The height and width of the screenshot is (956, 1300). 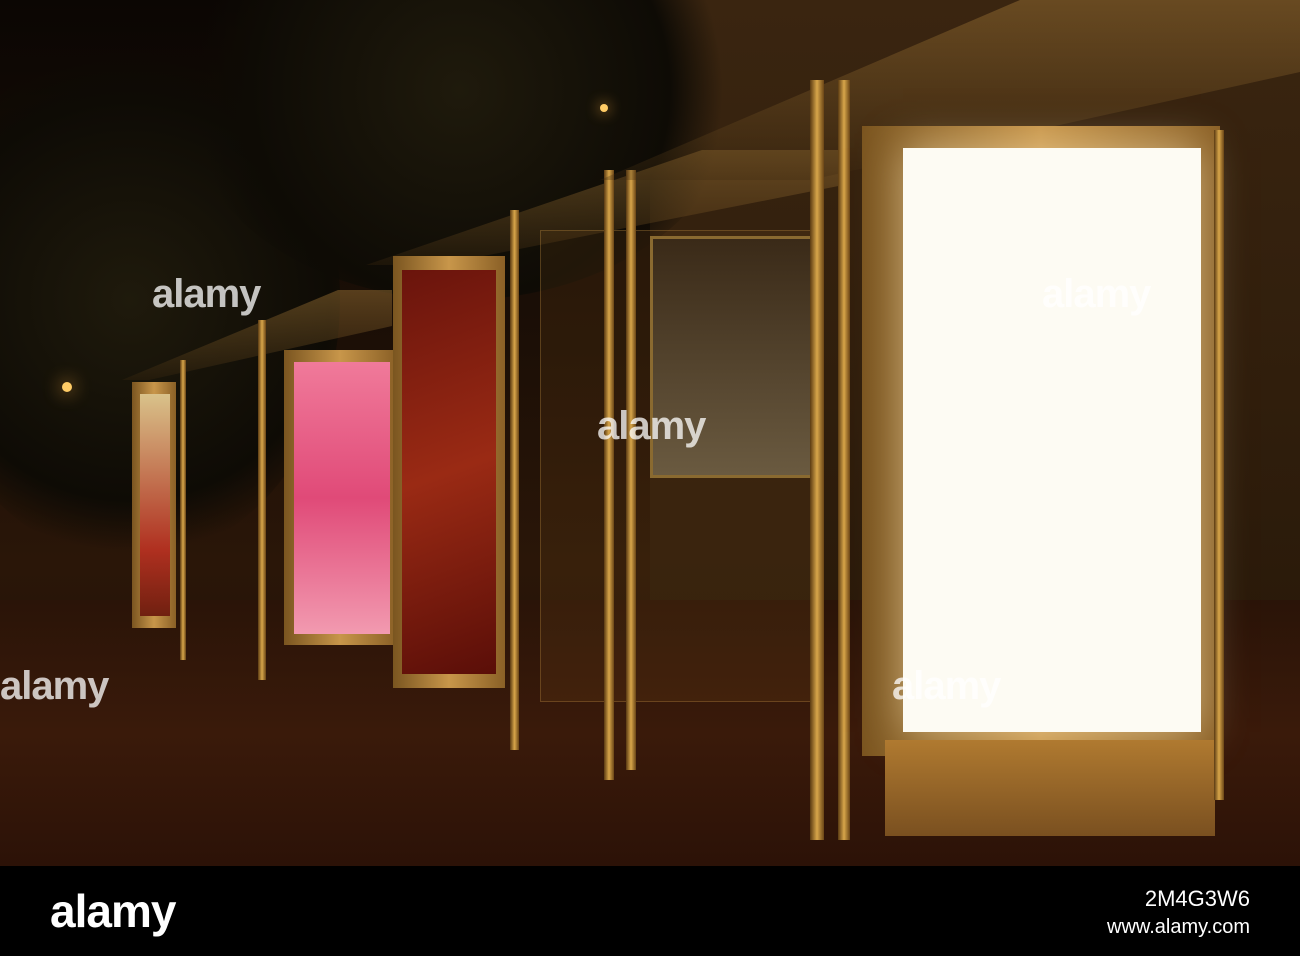 What do you see at coordinates (155, 505) in the screenshot?
I see `ad-panel-far-poster` at bounding box center [155, 505].